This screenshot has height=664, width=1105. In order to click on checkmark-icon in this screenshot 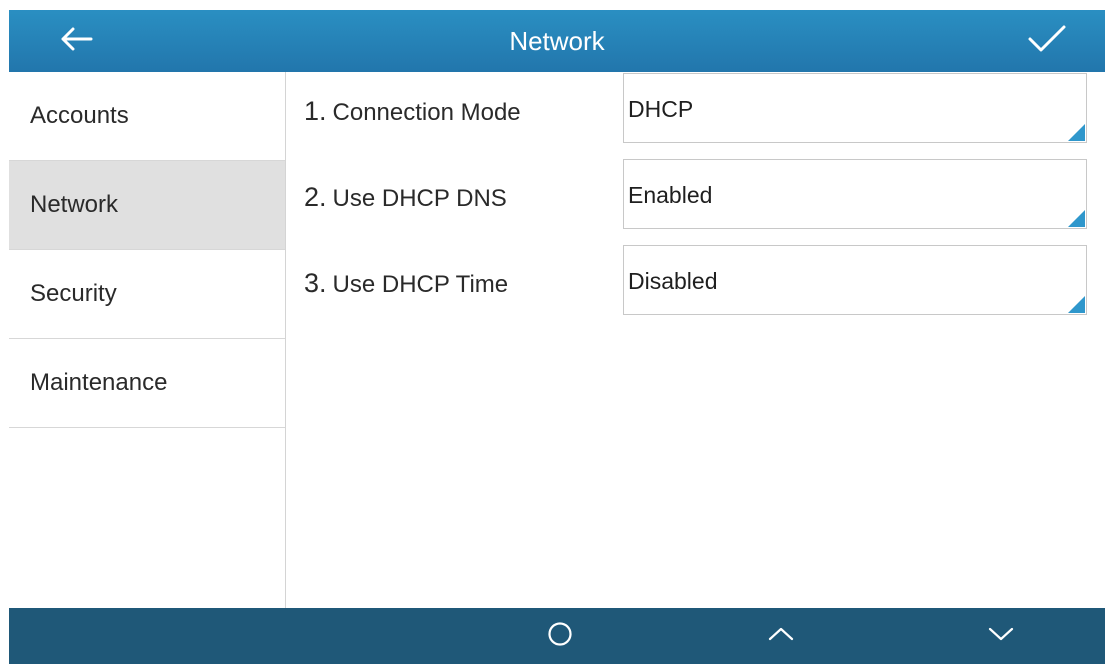, I will do `click(1047, 41)`.